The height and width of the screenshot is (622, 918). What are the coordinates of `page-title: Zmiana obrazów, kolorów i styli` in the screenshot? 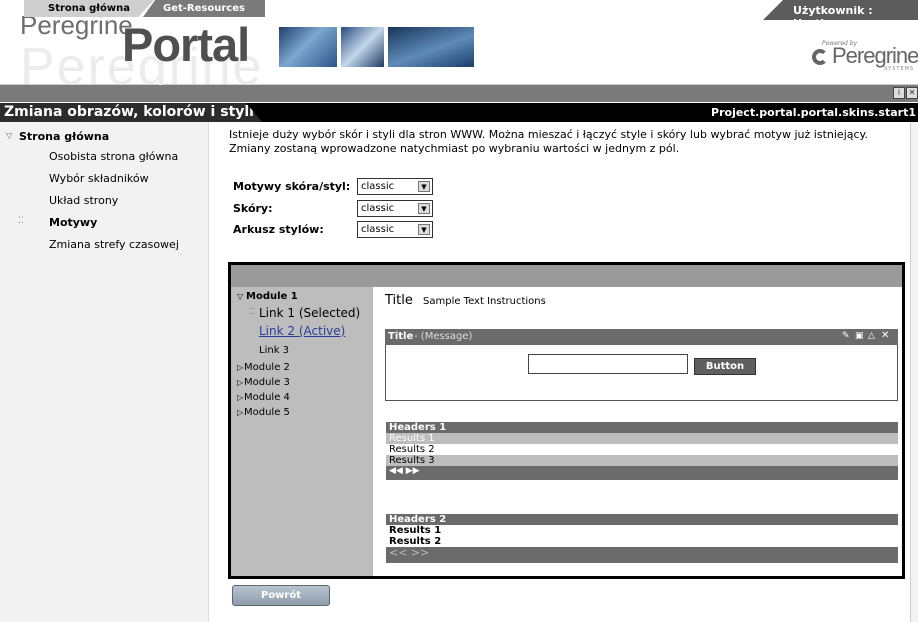 It's located at (131, 112).